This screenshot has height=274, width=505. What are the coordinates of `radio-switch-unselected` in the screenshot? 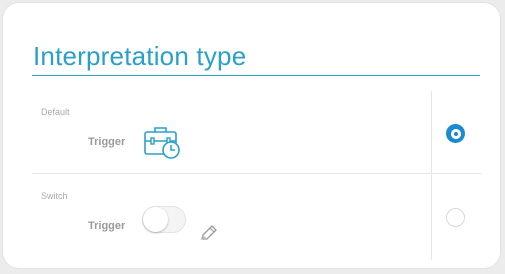 It's located at (455, 217).